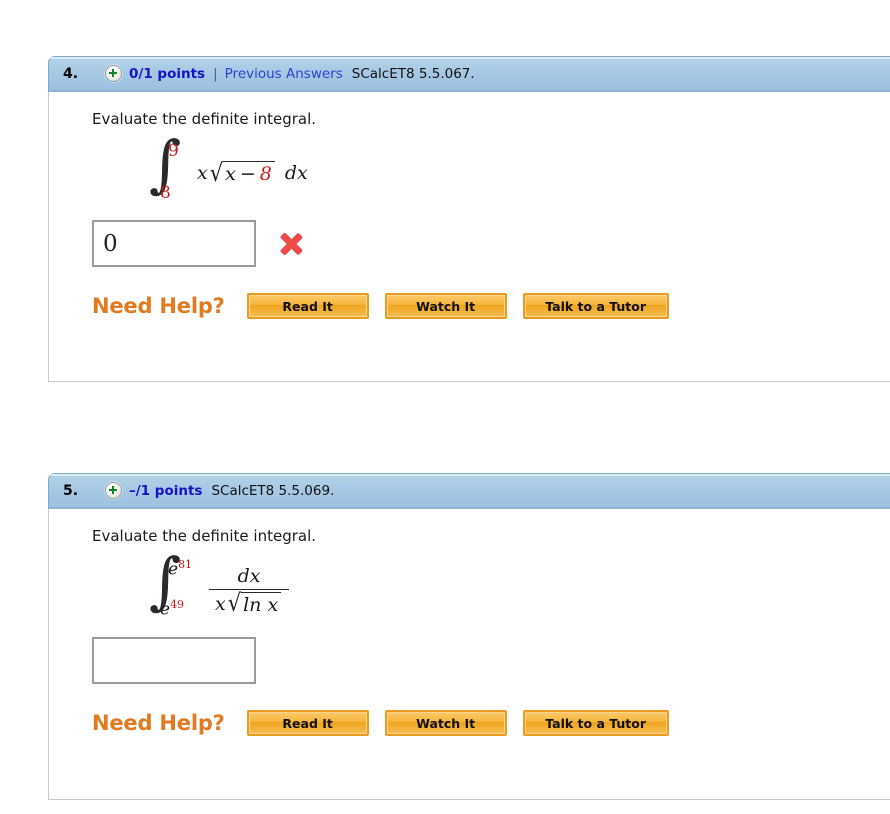 The width and height of the screenshot is (890, 814). I want to click on problem-number: 5., so click(71, 490).